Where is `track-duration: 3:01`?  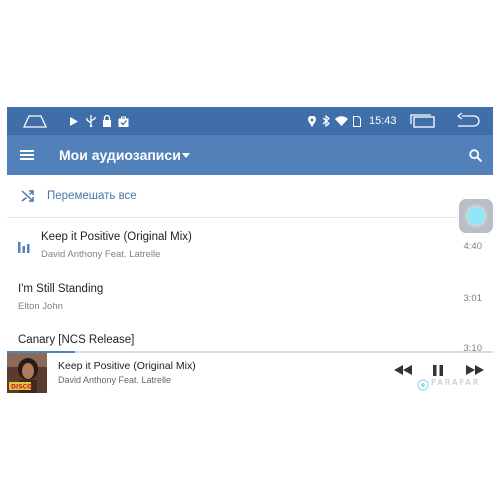 track-duration: 3:01 is located at coordinates (473, 298).